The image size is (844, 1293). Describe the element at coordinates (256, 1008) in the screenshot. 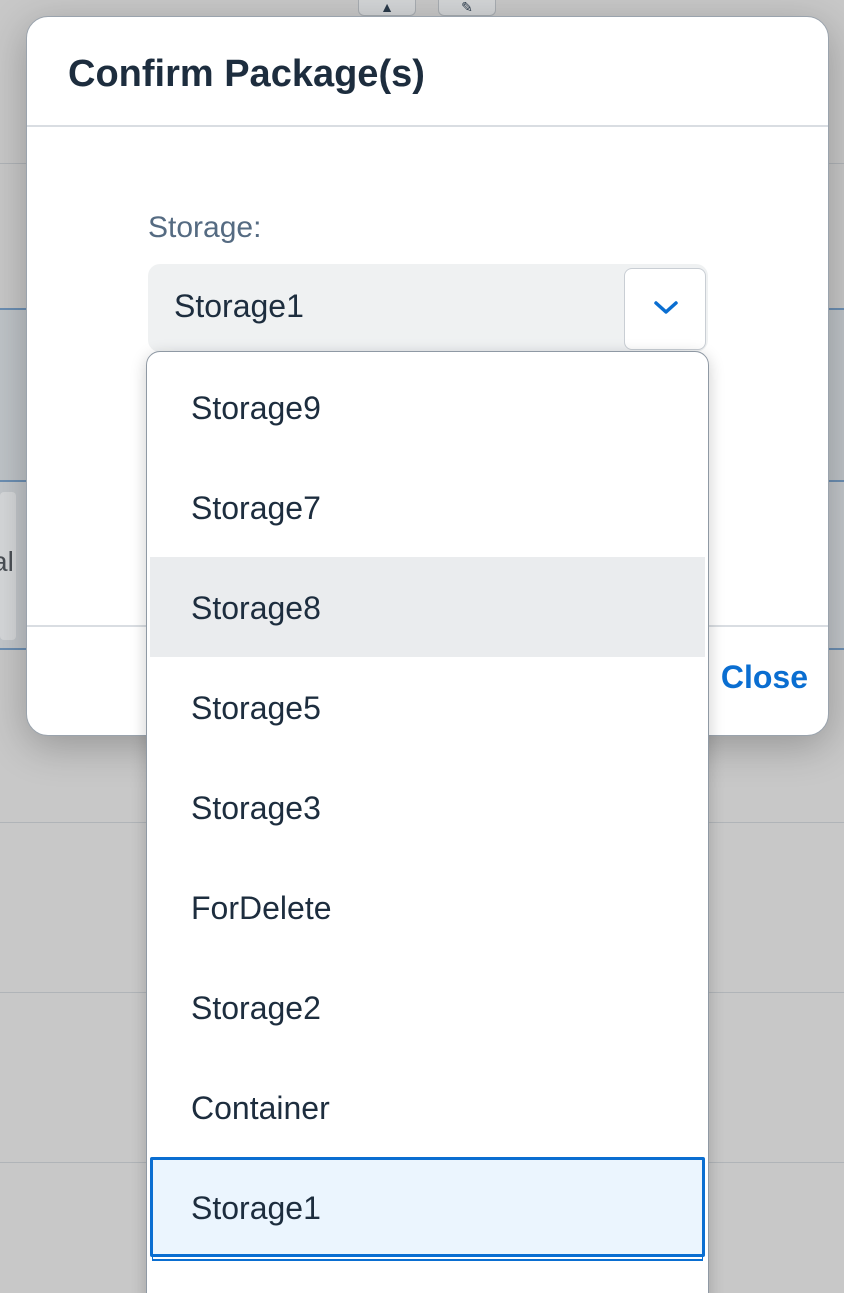

I see `dropdown-option-label: Storage2` at that location.